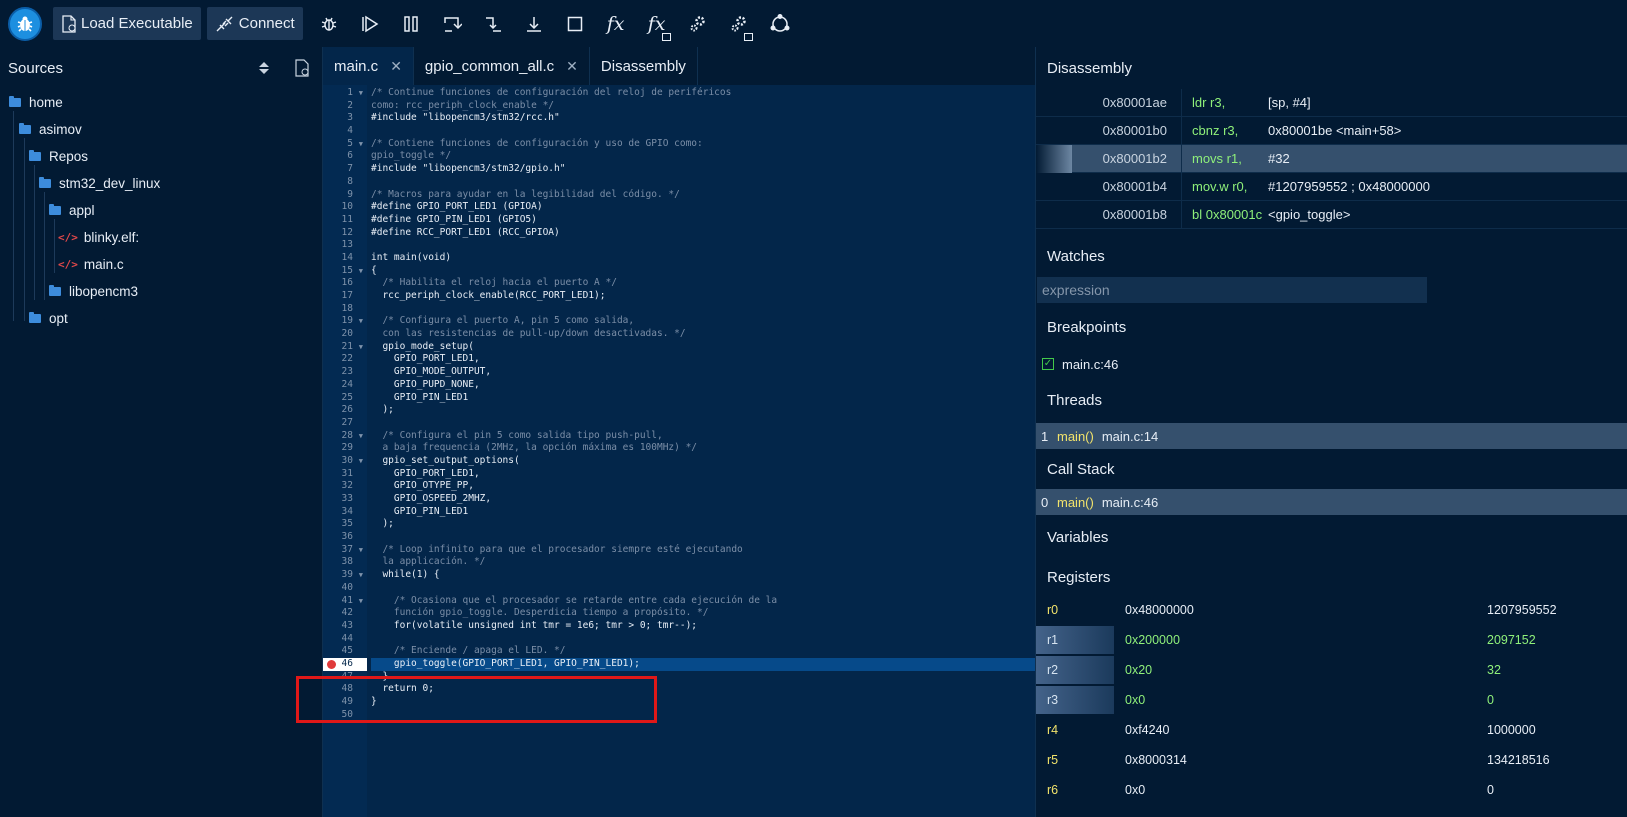 The height and width of the screenshot is (817, 1627). What do you see at coordinates (493, 24) in the screenshot?
I see `step-into-icon` at bounding box center [493, 24].